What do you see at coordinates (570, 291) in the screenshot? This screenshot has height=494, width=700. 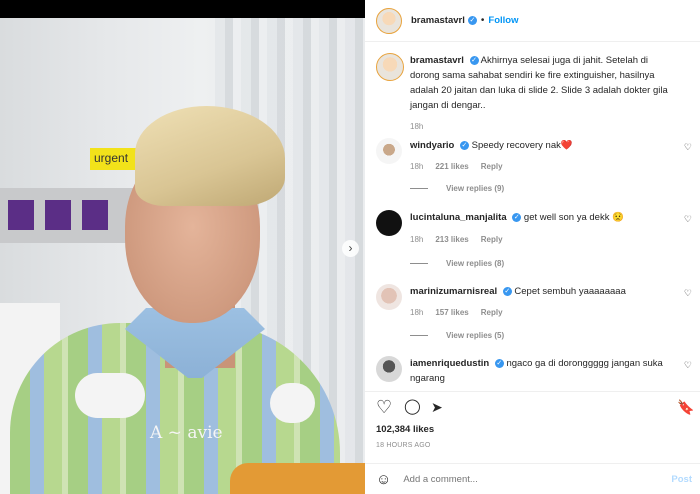 I see `comment-body: Cepet sembuh yaaaaaaaa` at bounding box center [570, 291].